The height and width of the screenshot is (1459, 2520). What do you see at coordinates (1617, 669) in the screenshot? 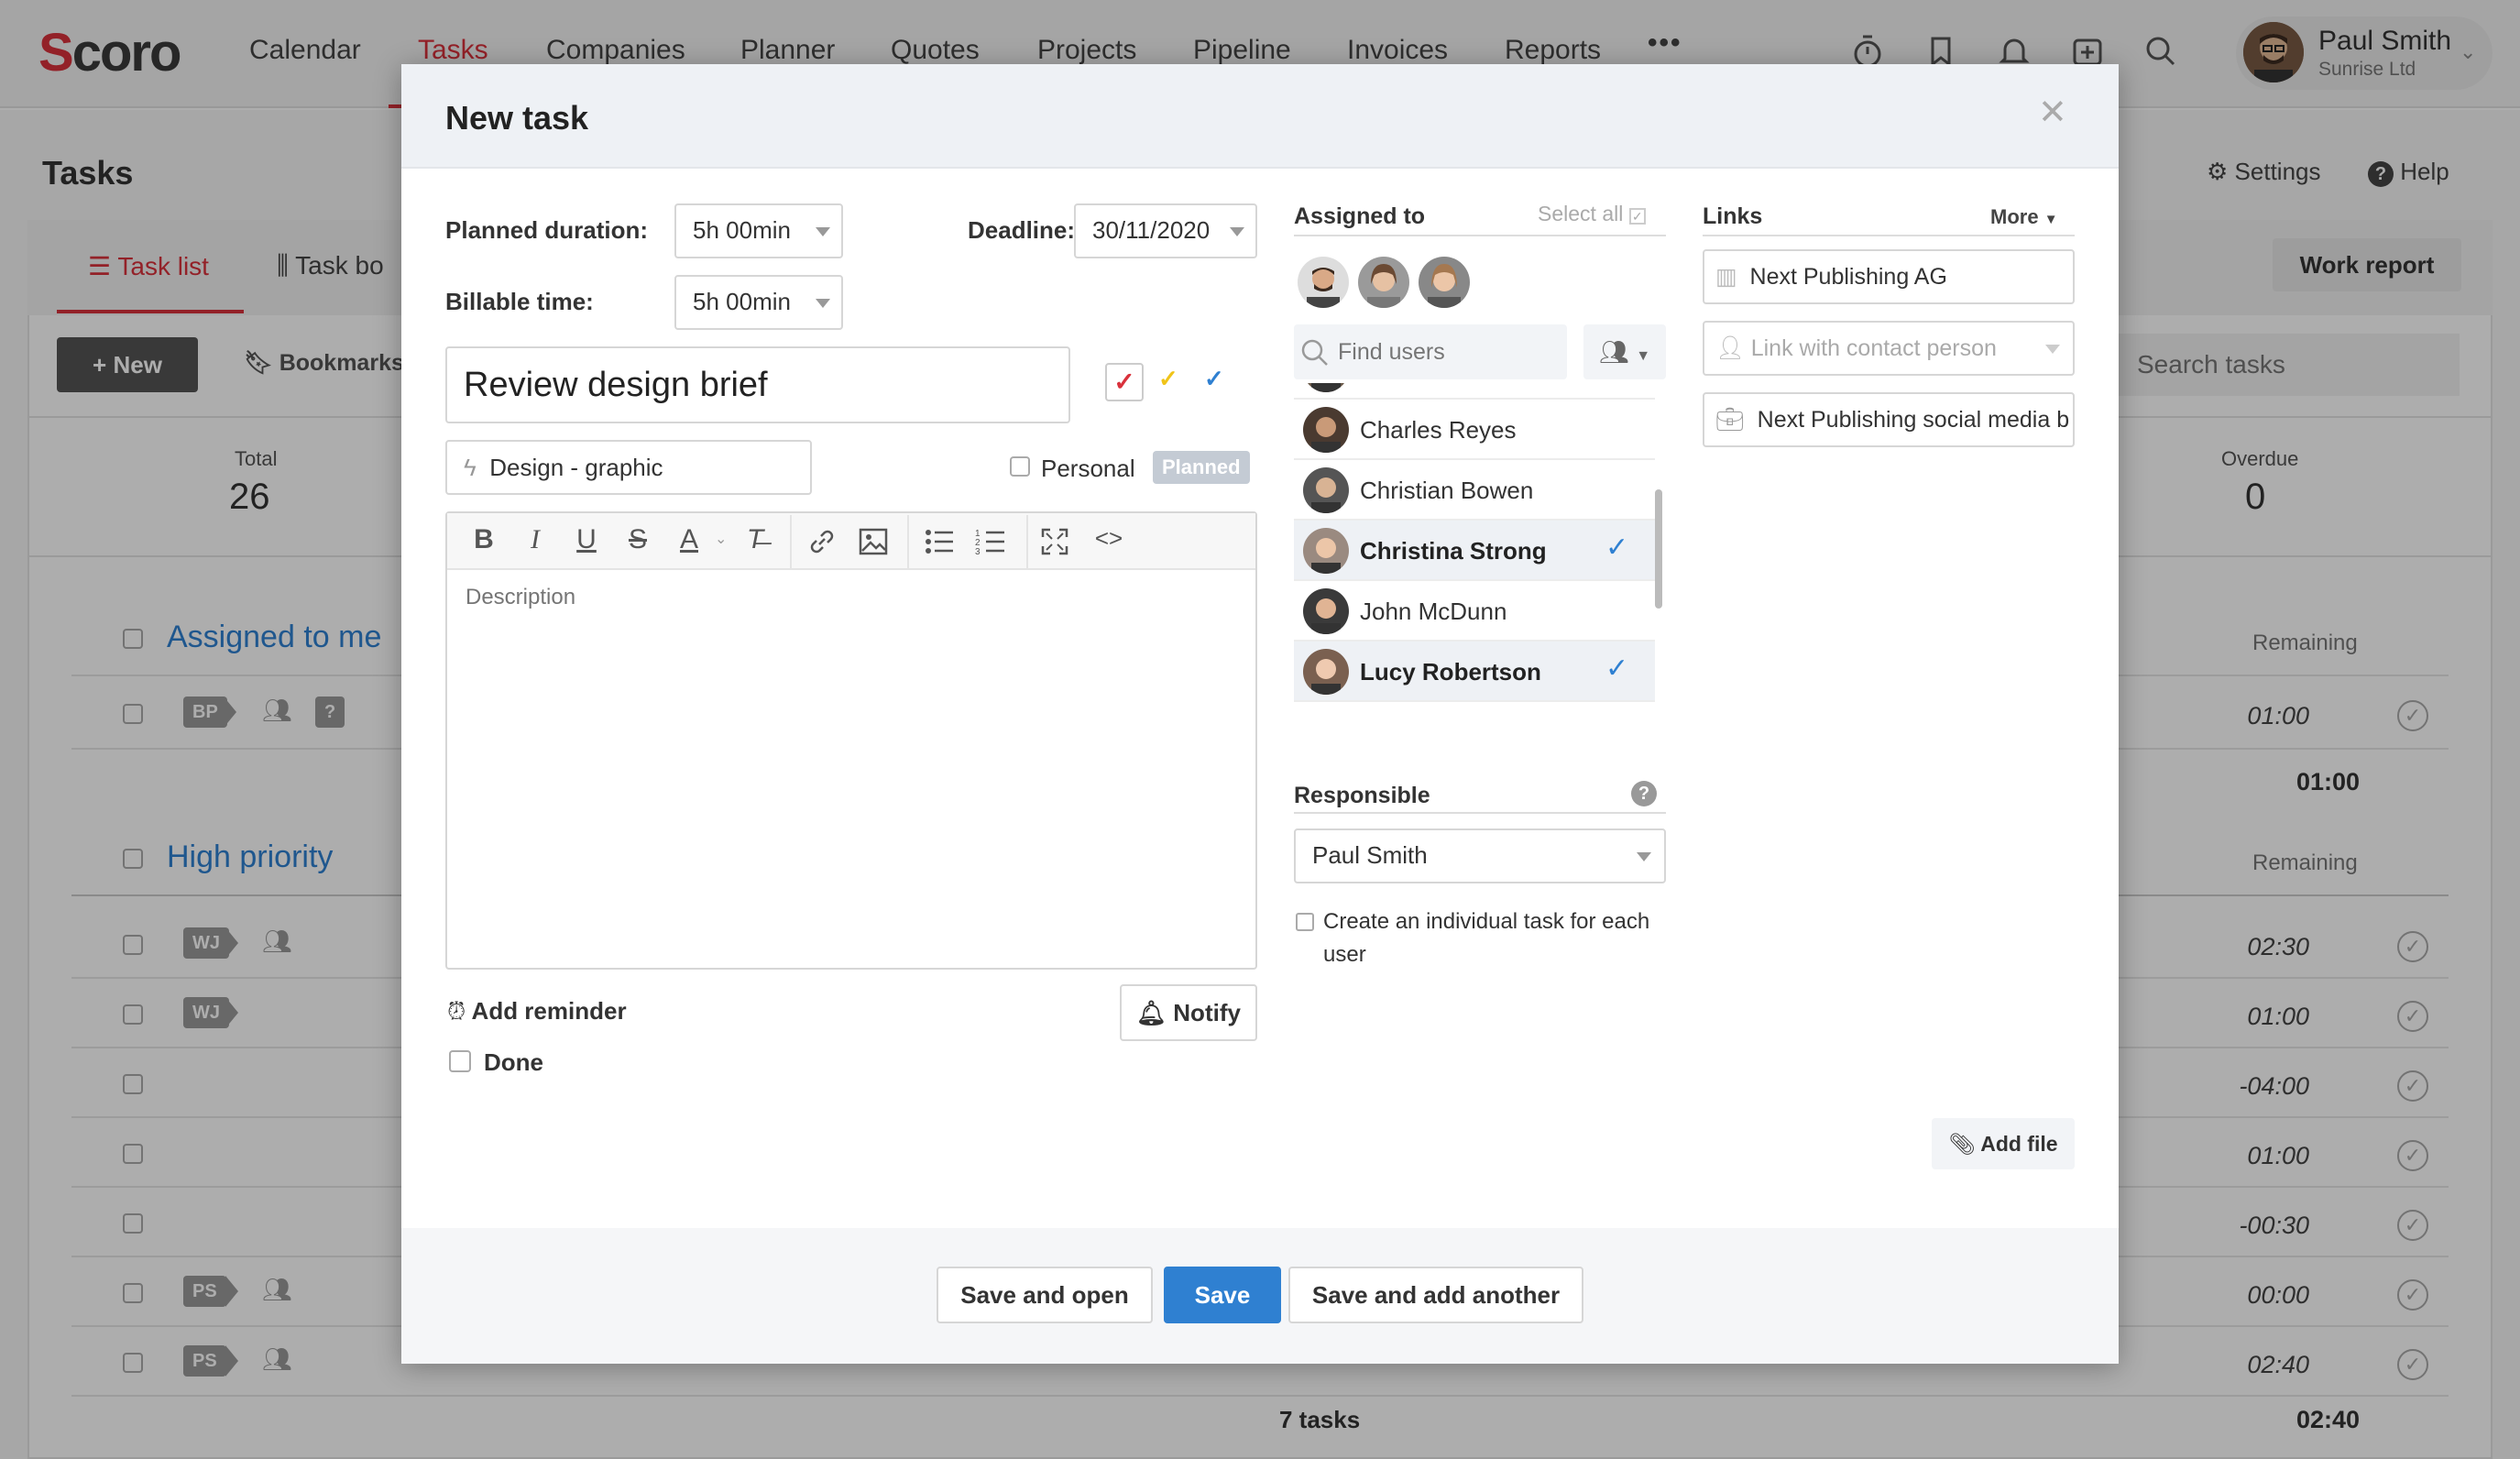
I see `selected-check-icon: ✓` at bounding box center [1617, 669].